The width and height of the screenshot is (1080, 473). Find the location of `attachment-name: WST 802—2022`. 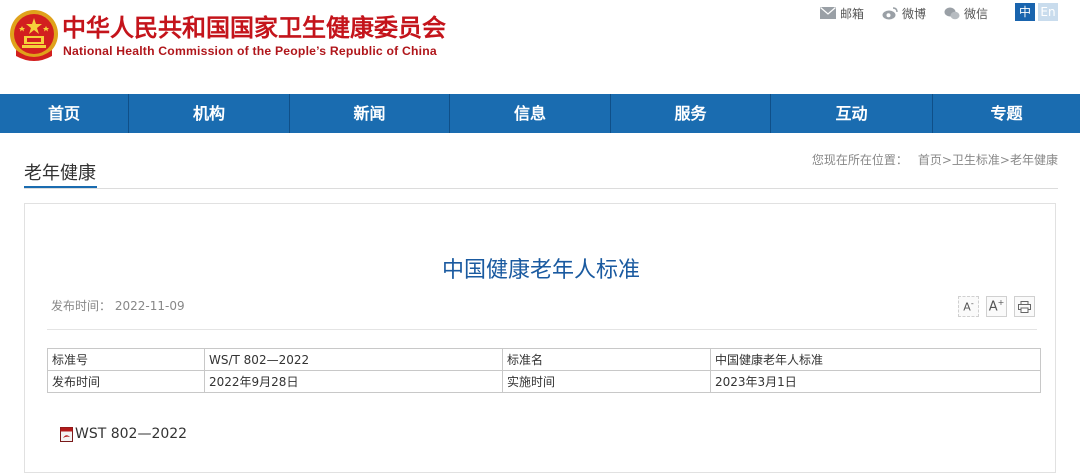

attachment-name: WST 802—2022 is located at coordinates (131, 434).